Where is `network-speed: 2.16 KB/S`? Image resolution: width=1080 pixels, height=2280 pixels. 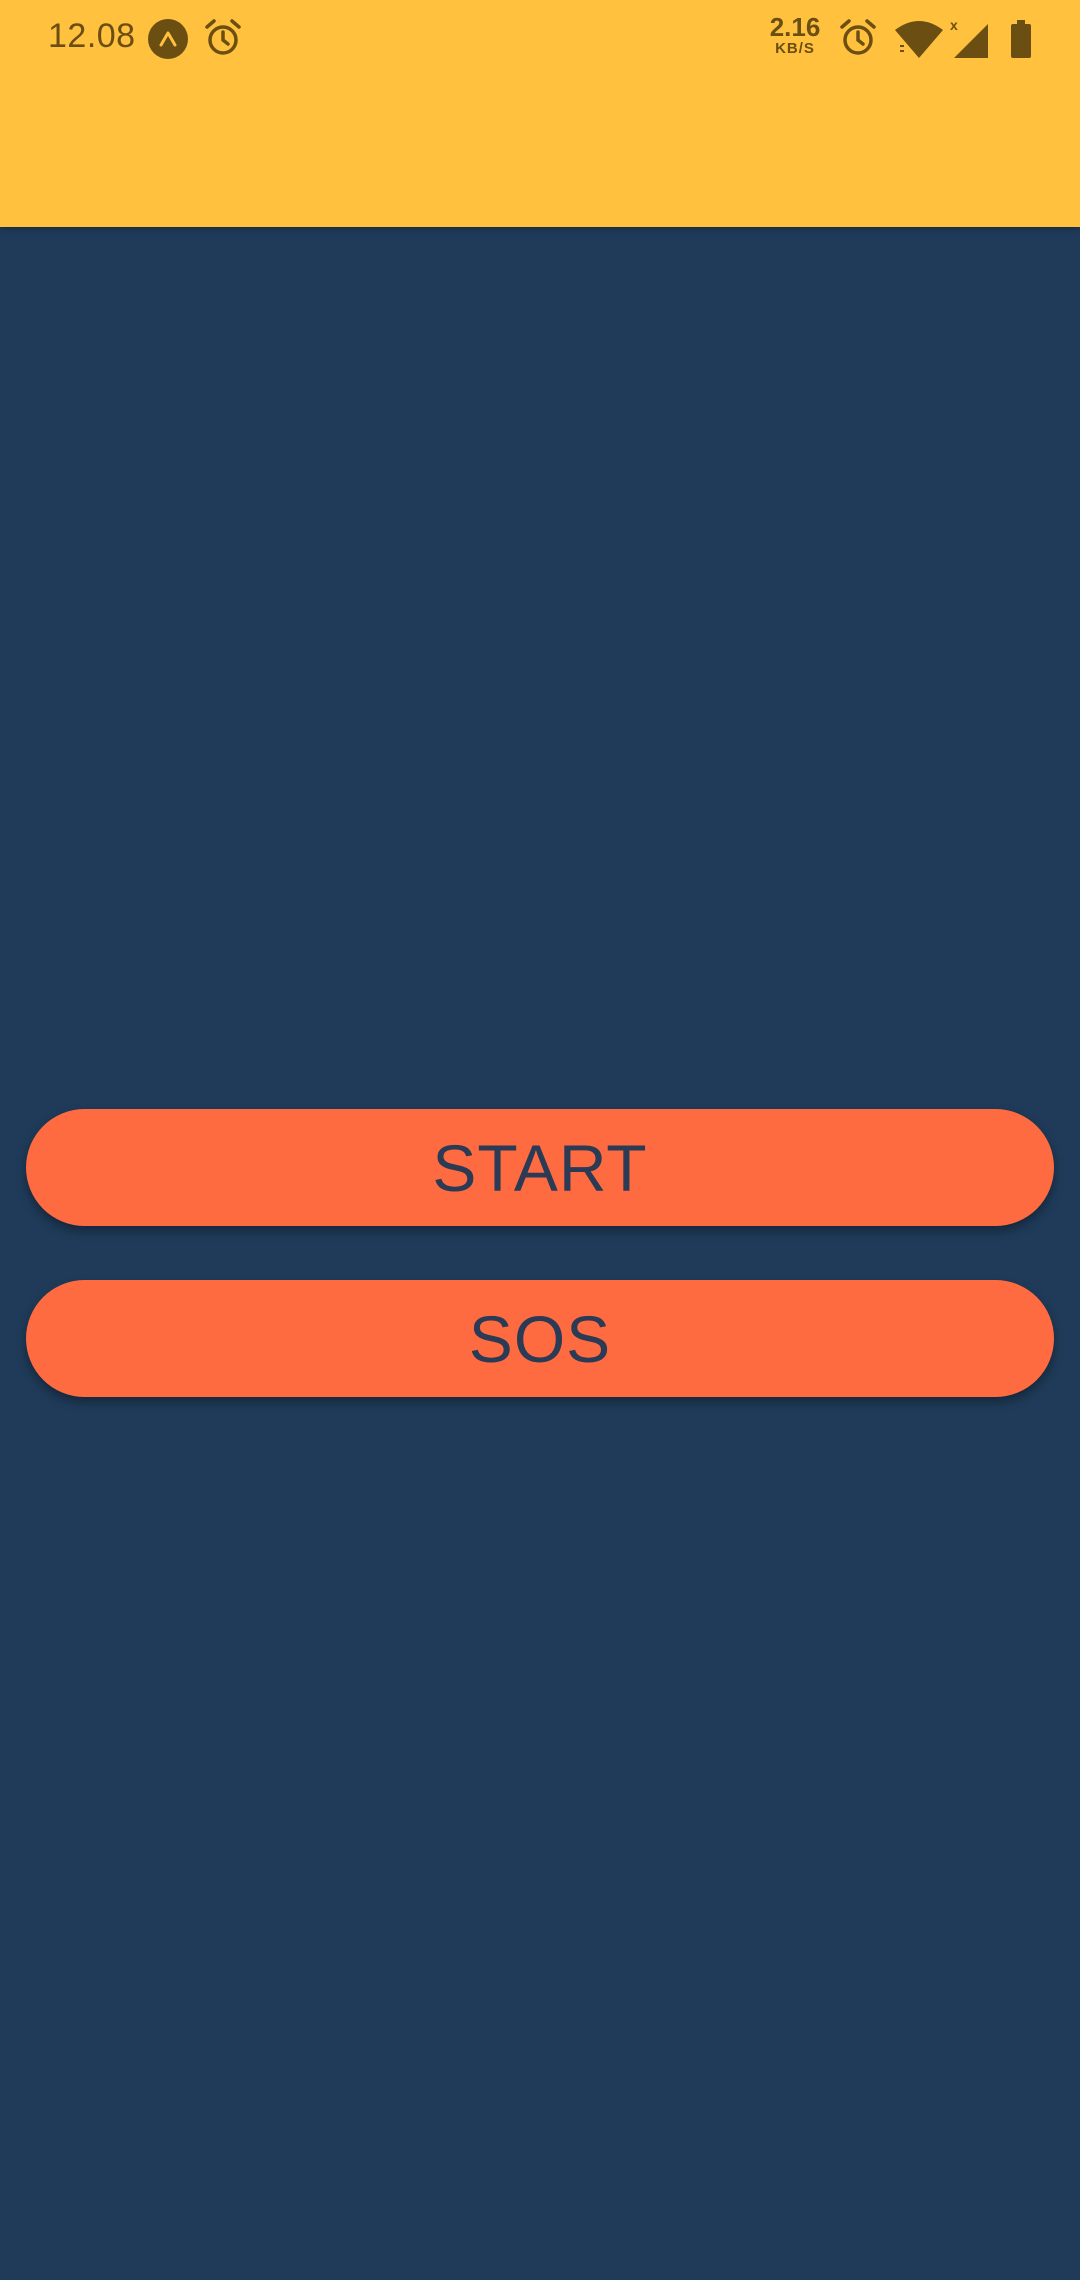
network-speed: 2.16 KB/S is located at coordinates (795, 35).